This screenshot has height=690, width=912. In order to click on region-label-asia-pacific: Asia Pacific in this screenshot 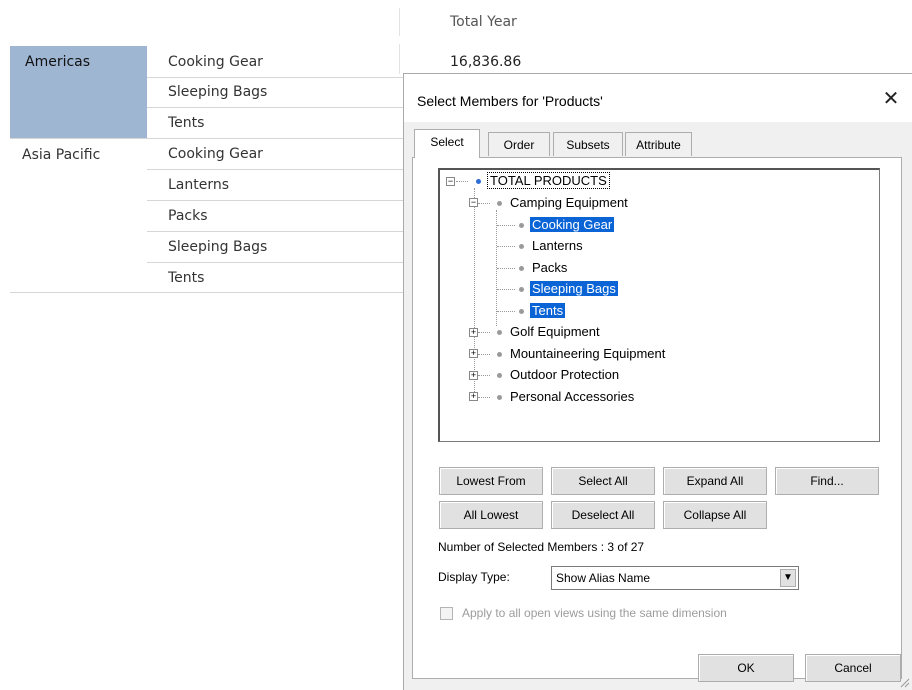, I will do `click(61, 155)`.